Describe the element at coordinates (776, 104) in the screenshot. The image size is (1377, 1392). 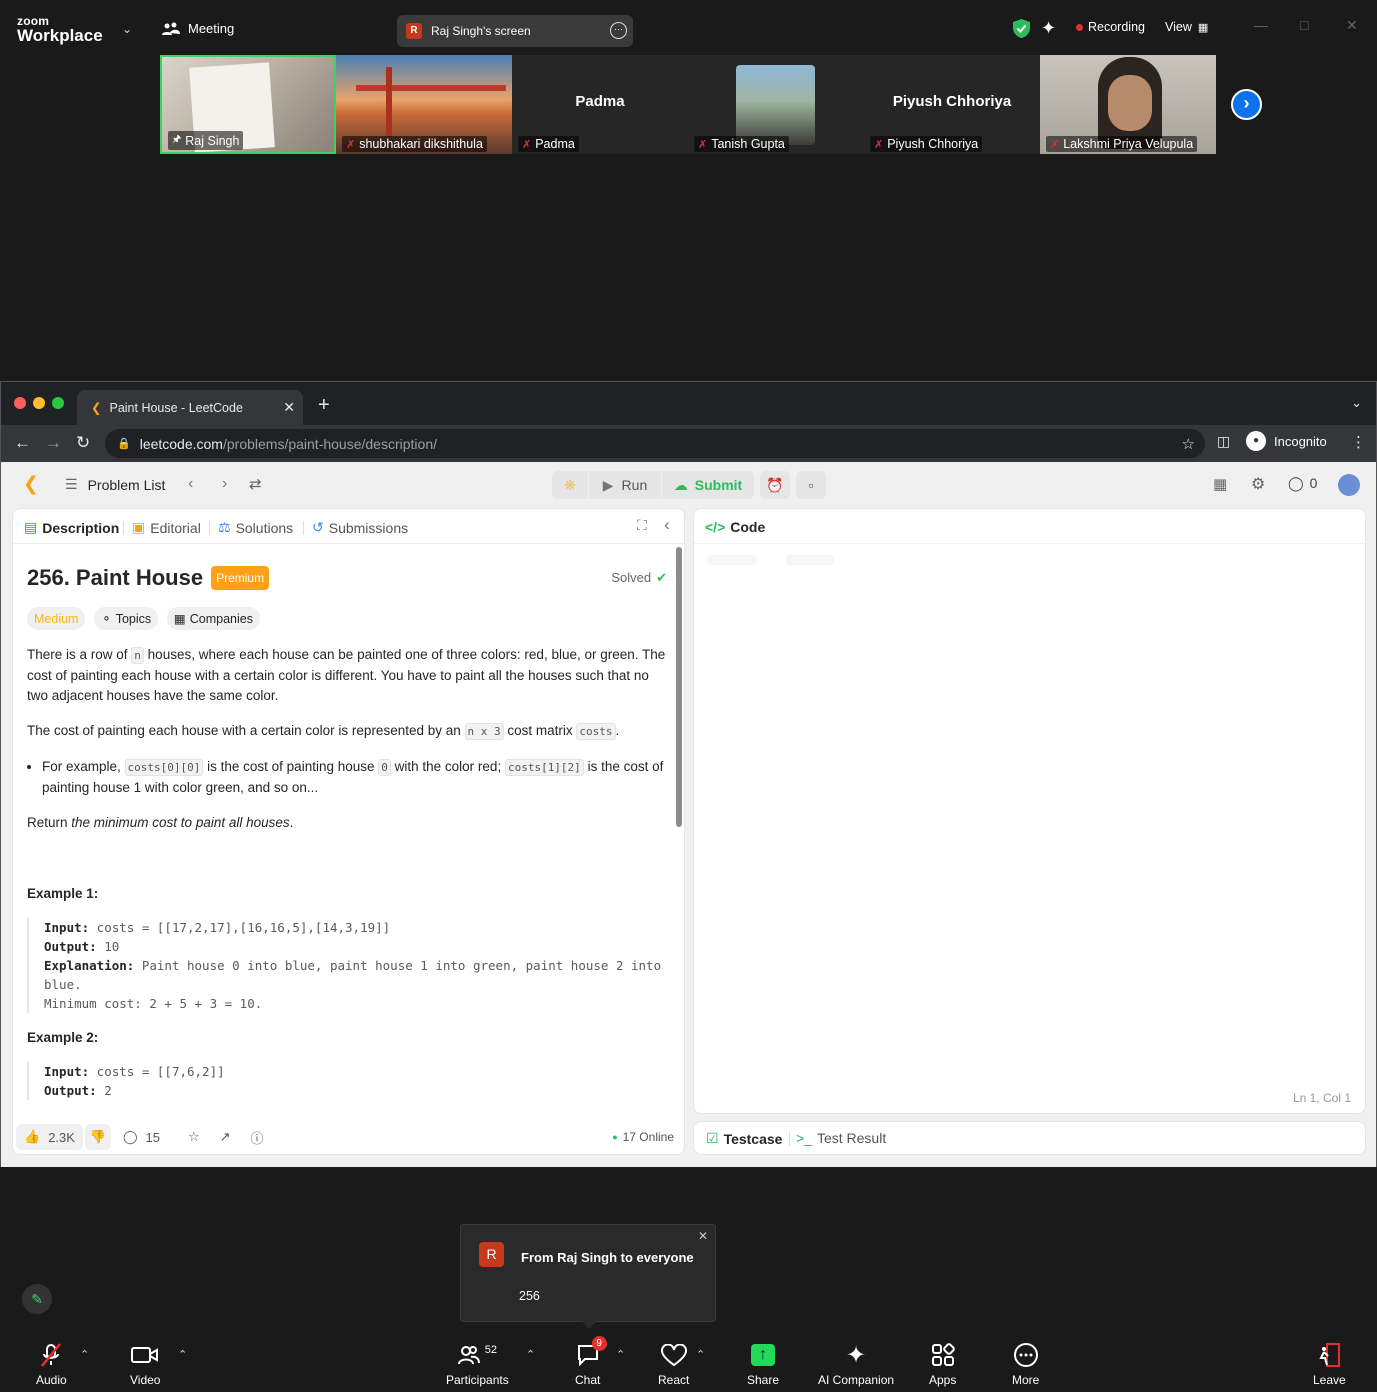
I see `video-tile: ✗ Tanish Gupta` at that location.